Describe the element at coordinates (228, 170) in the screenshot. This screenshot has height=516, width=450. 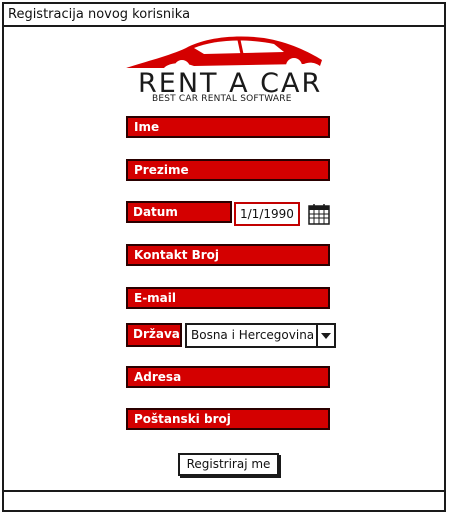
I see `last-name-field: Prezime` at that location.